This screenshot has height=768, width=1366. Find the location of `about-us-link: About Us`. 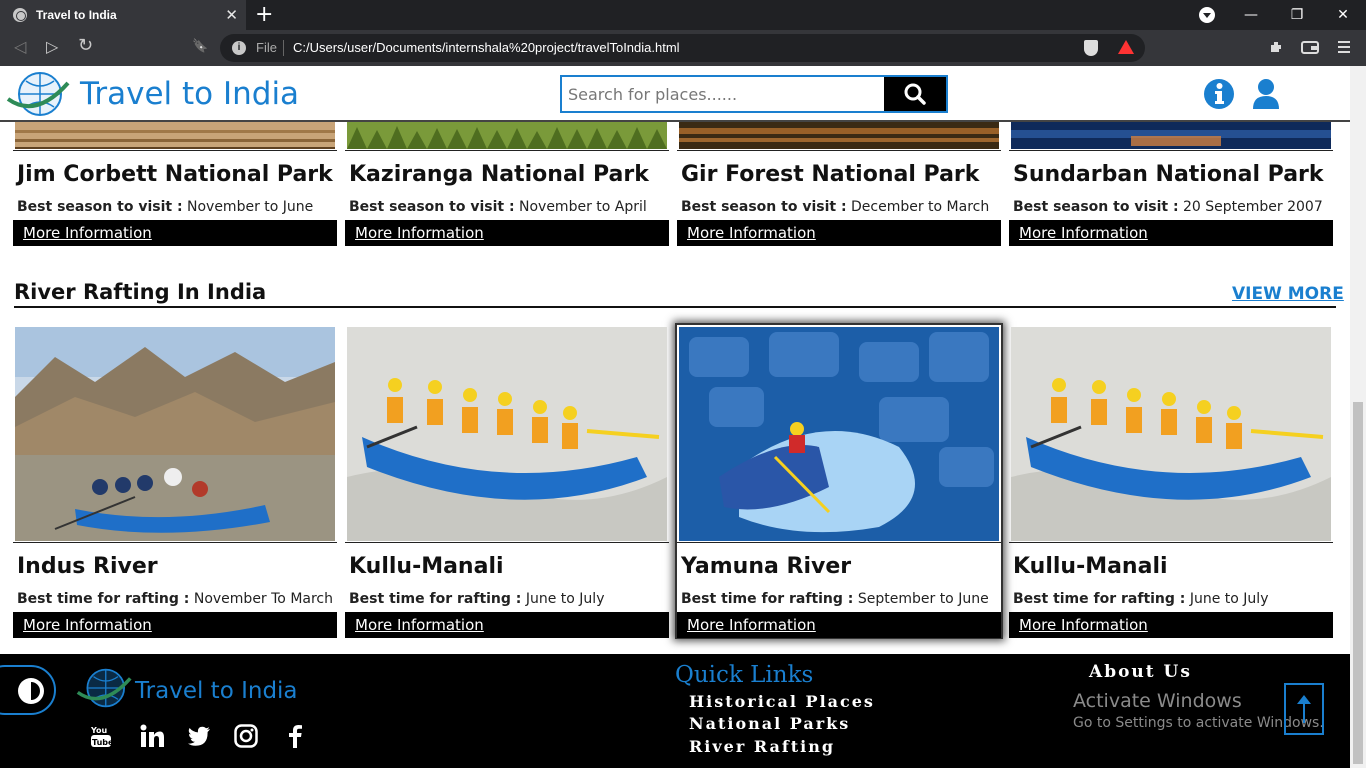

about-us-link: About Us is located at coordinates (1140, 672).